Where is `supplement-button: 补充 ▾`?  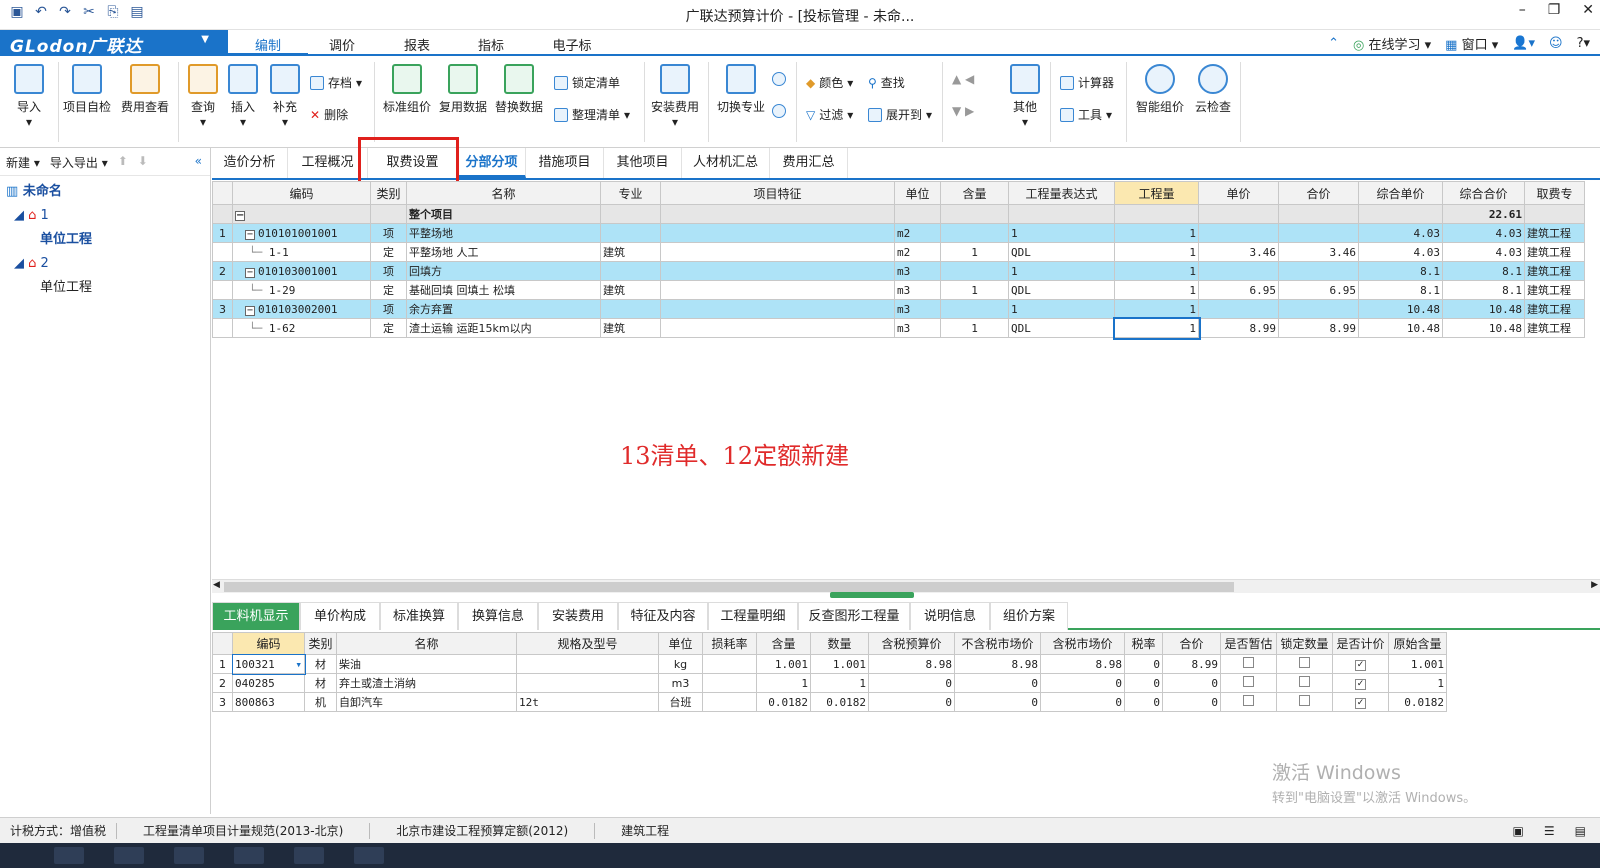 supplement-button: 补充 ▾ is located at coordinates (285, 94).